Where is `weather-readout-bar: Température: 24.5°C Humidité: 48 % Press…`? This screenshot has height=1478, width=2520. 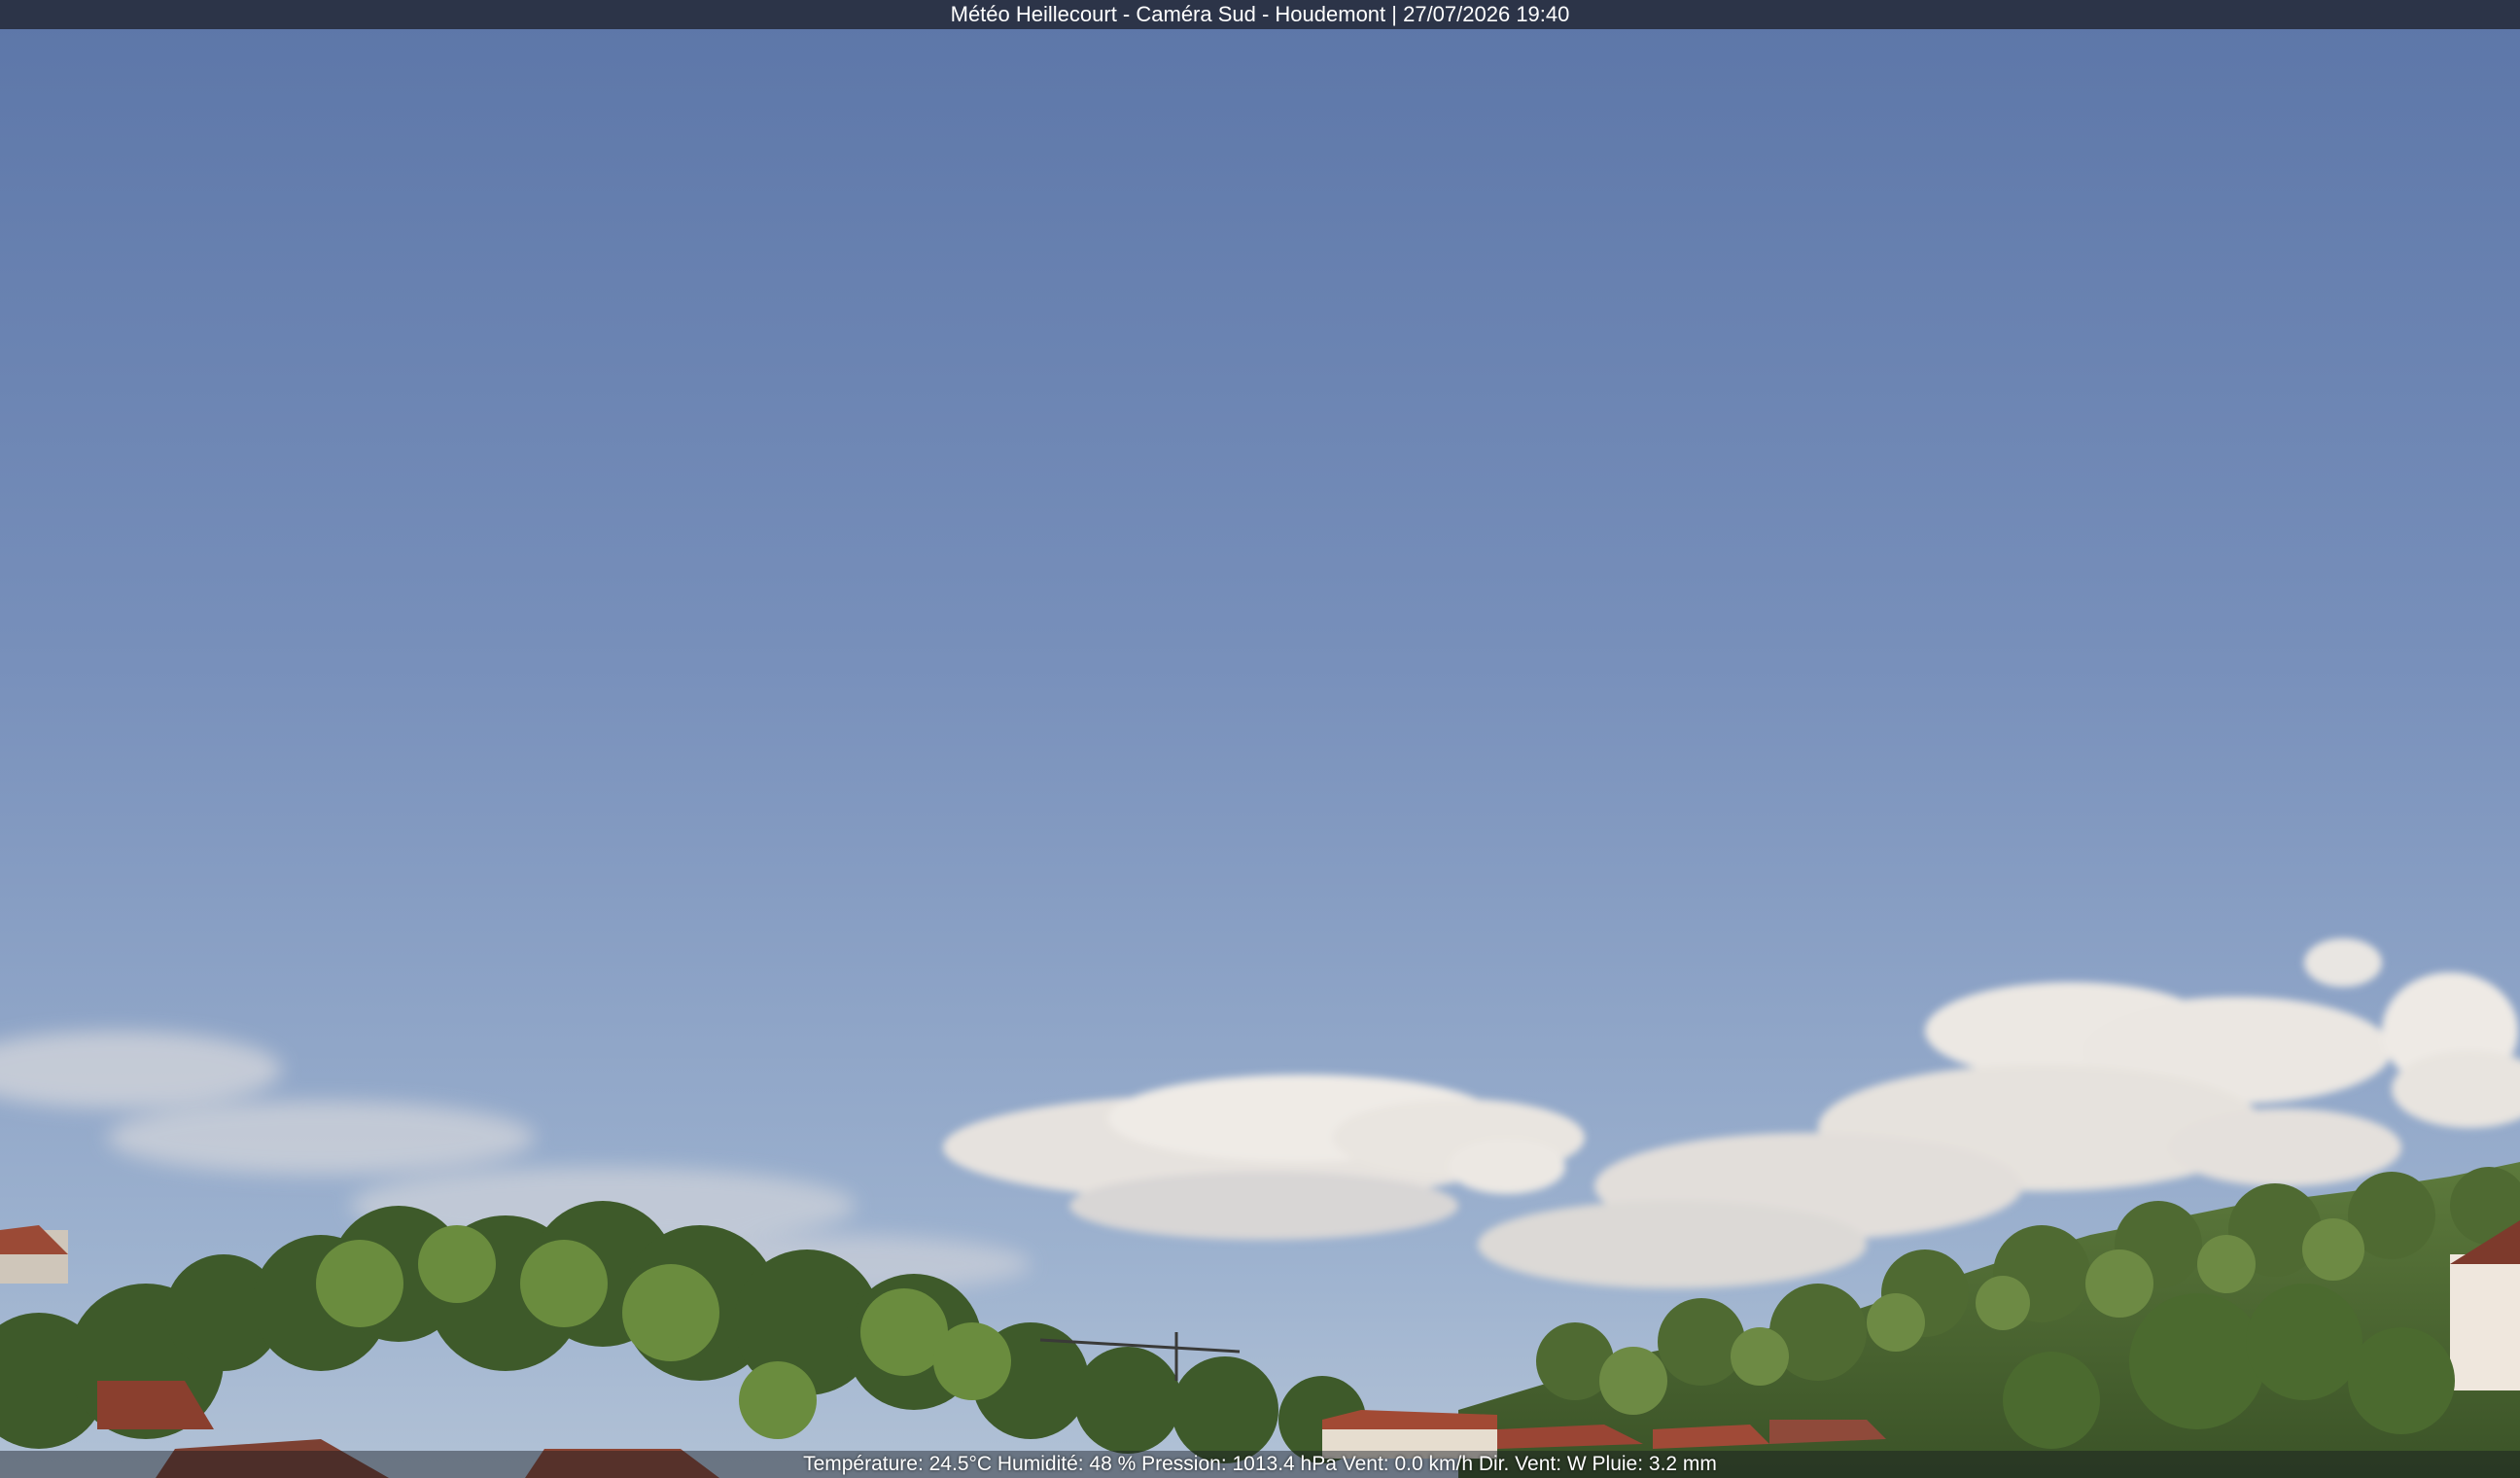
weather-readout-bar: Température: 24.5°C Humidité: 48 % Press… is located at coordinates (1260, 1464).